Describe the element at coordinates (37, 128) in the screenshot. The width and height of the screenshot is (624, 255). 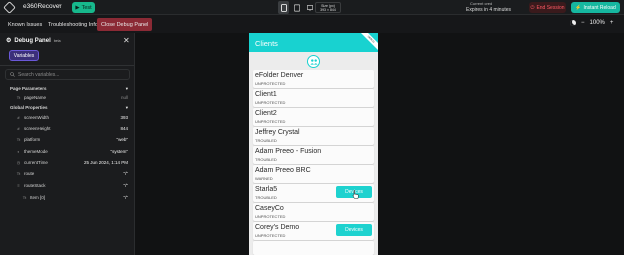
I see `variable-name: screenHeight` at that location.